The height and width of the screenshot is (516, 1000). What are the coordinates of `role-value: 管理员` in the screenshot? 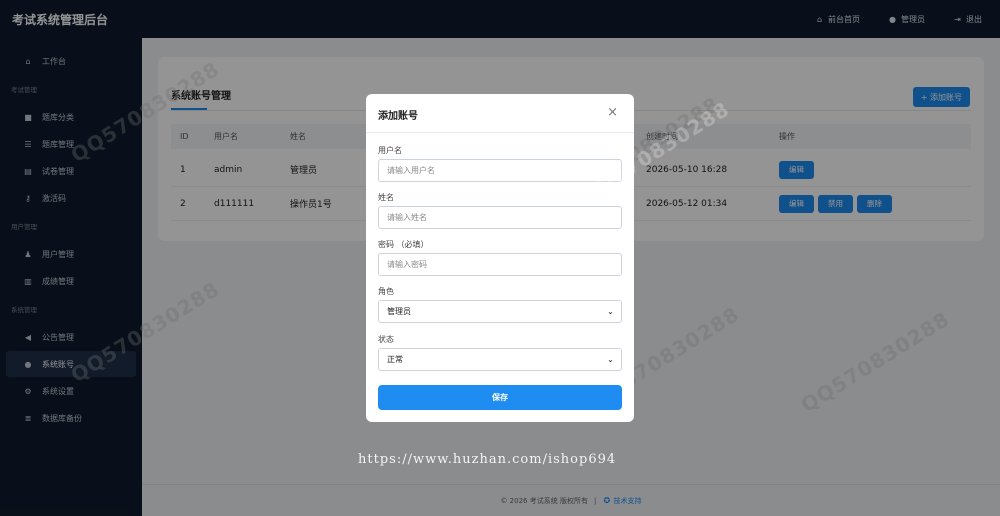 It's located at (399, 311).